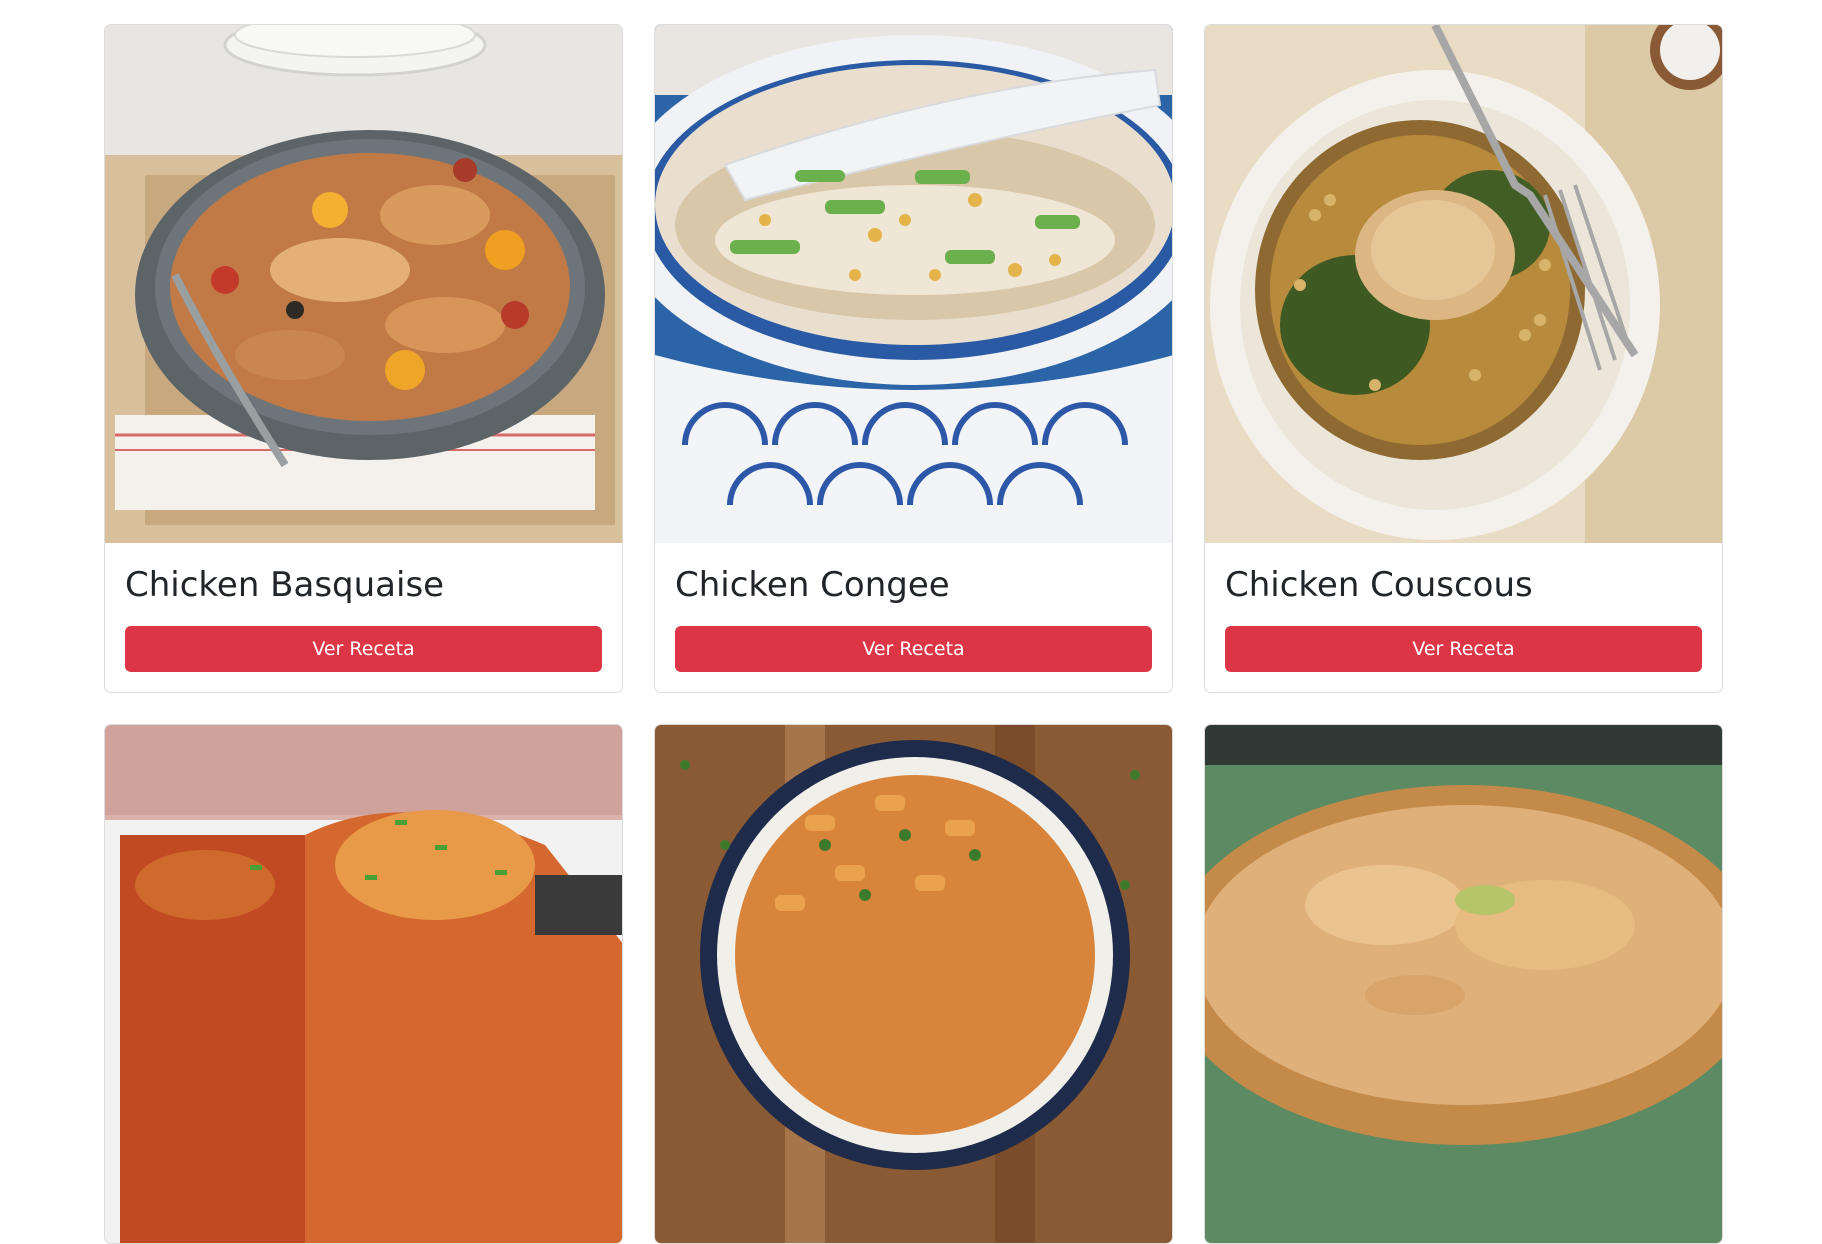 Image resolution: width=1822 pixels, height=1244 pixels. What do you see at coordinates (1463, 284) in the screenshot?
I see `recipe-image-chicken-couscous` at bounding box center [1463, 284].